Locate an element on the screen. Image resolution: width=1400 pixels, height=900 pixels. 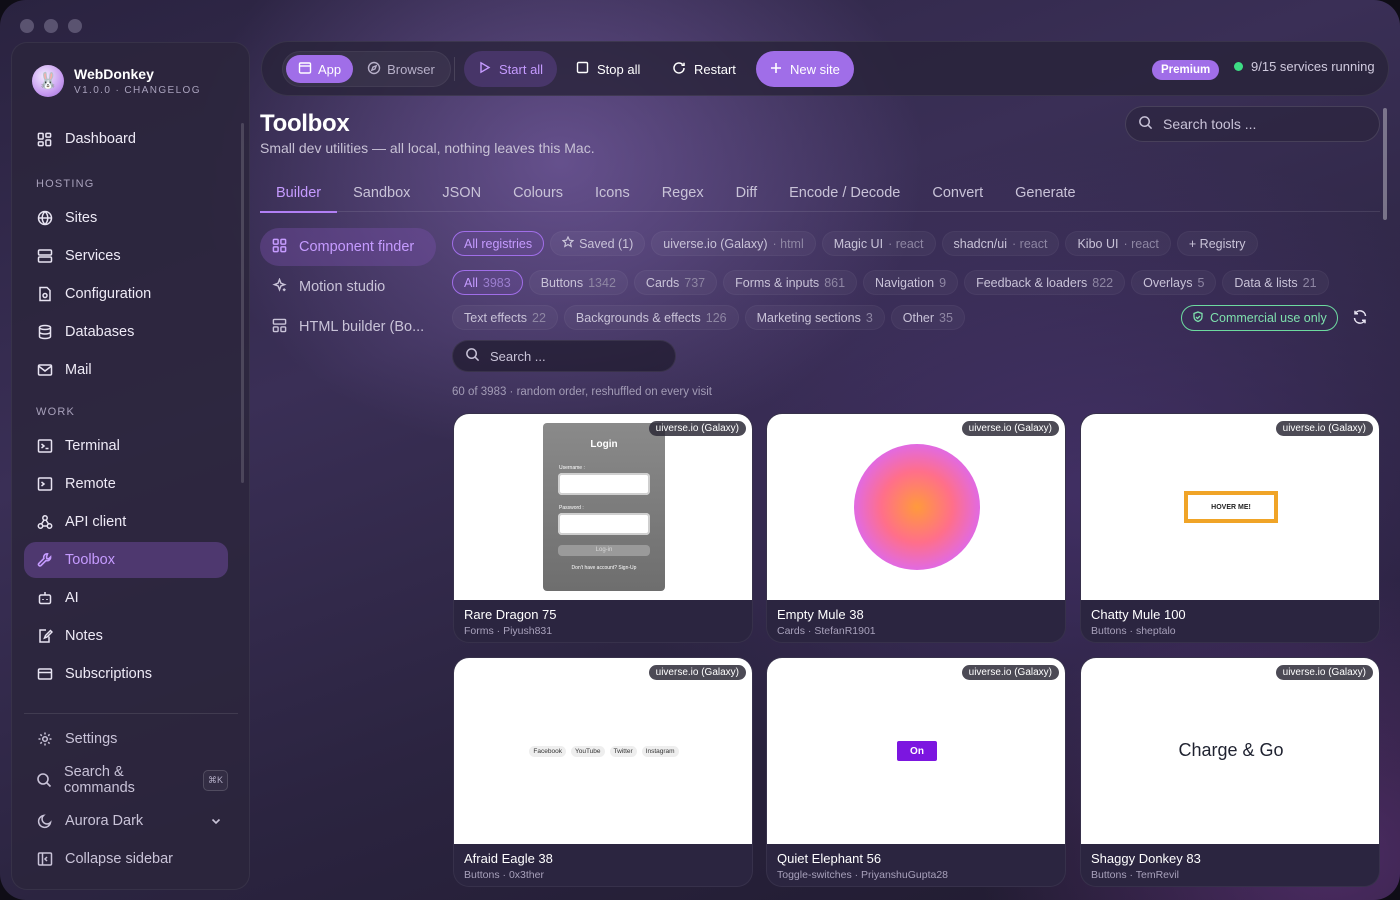
category-chip-backgrounds: Backgrounds & effects 126 is located at coordinates (651, 317).